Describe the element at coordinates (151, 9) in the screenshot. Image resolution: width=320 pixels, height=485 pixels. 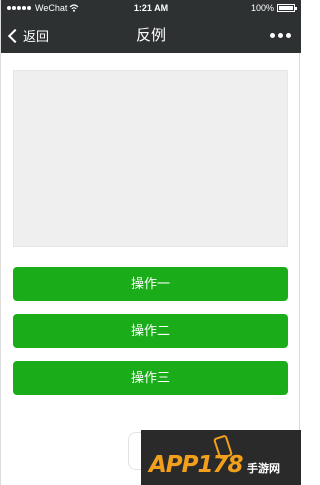
I see `status-bar: WeChat 1:21 AM 100%` at that location.